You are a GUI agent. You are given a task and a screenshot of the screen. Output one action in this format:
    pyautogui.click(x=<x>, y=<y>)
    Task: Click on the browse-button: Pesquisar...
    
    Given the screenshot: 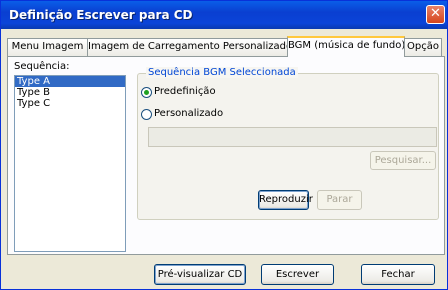 What is the action you would take?
    pyautogui.click(x=403, y=160)
    